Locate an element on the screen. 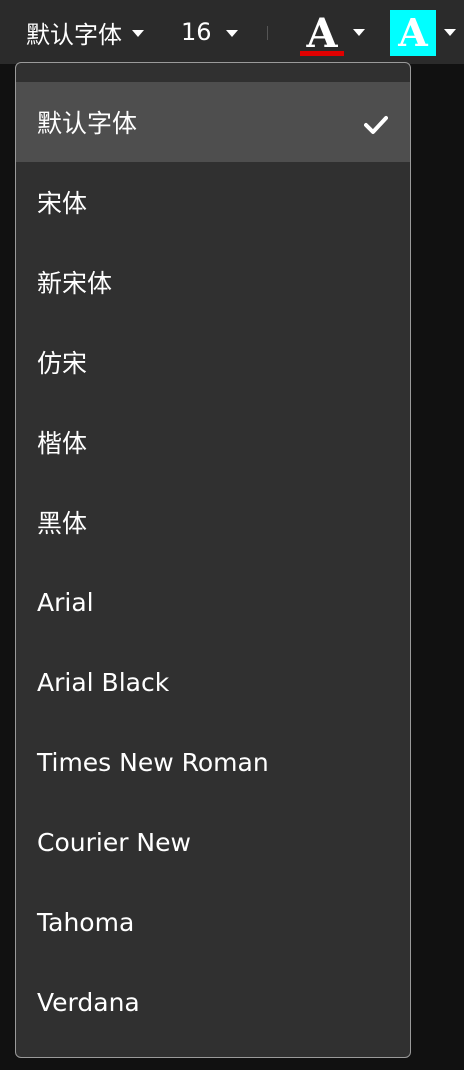 The height and width of the screenshot is (1070, 464). font-option: 黑体 is located at coordinates (213, 522).